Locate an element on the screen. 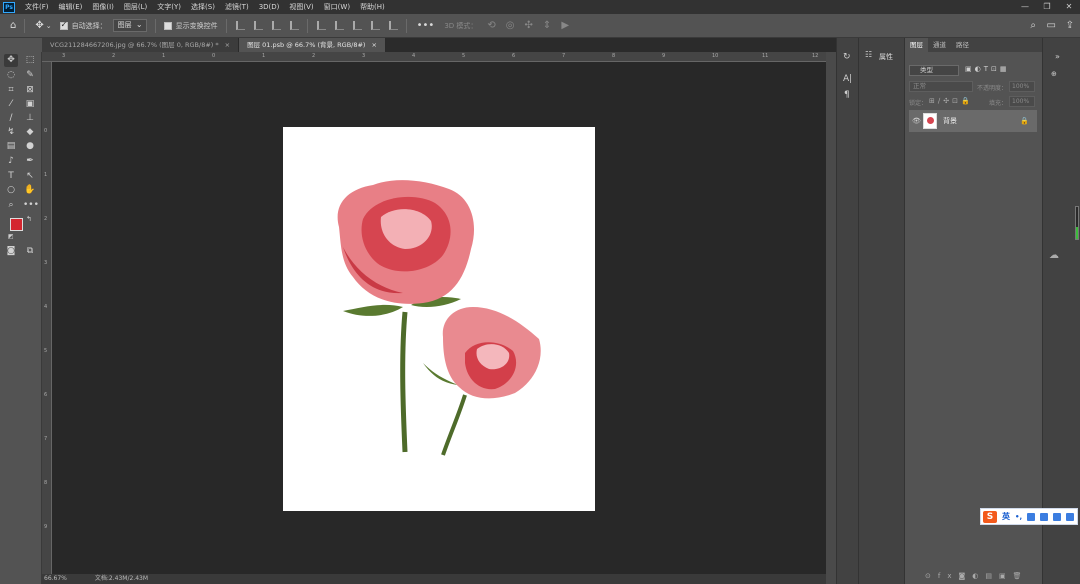 The image size is (1080, 584). gradient-tool-icon: ▤ is located at coordinates (11, 146).